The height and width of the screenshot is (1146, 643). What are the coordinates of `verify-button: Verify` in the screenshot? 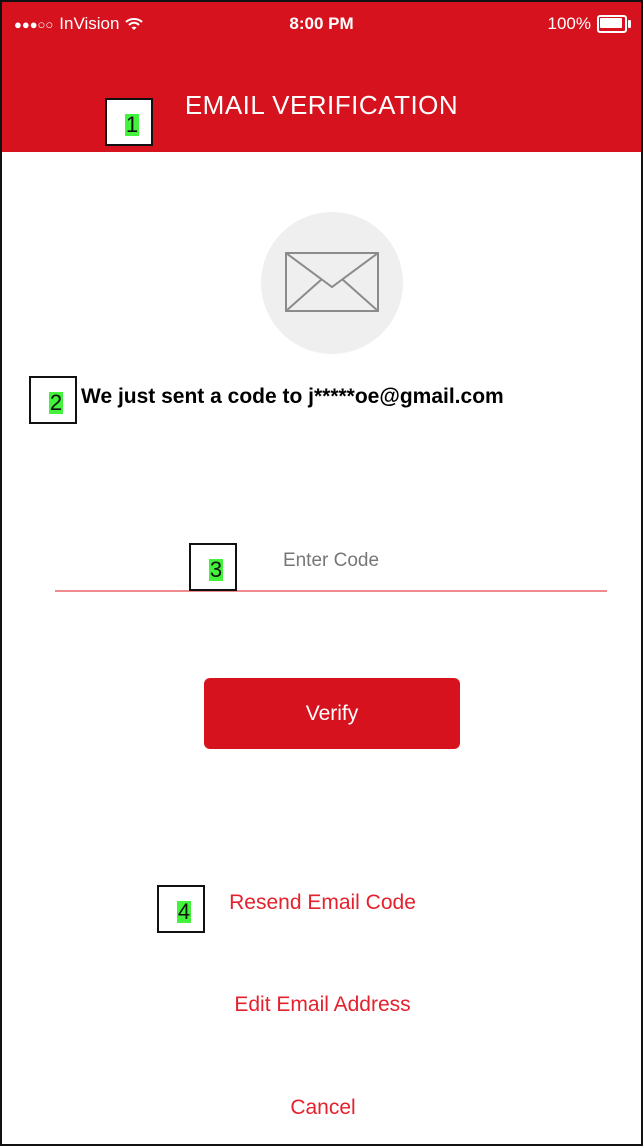 It's located at (332, 713).